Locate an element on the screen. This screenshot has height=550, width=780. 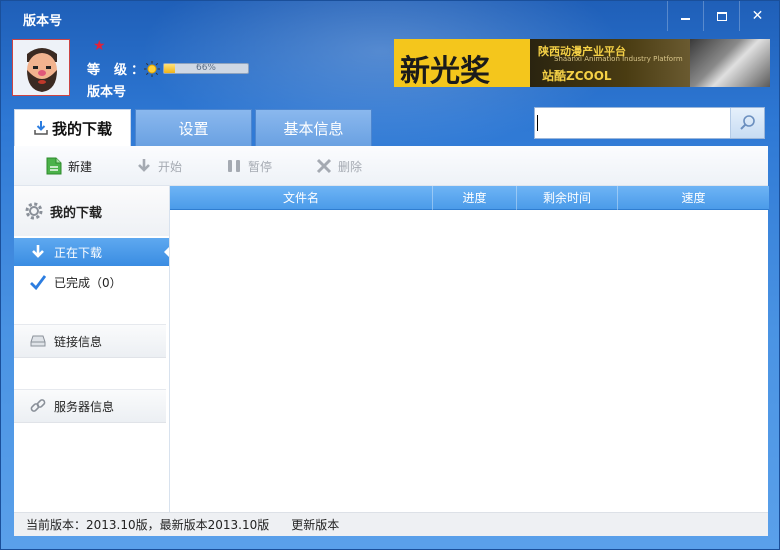
download-tray-icon is located at coordinates (41, 128).